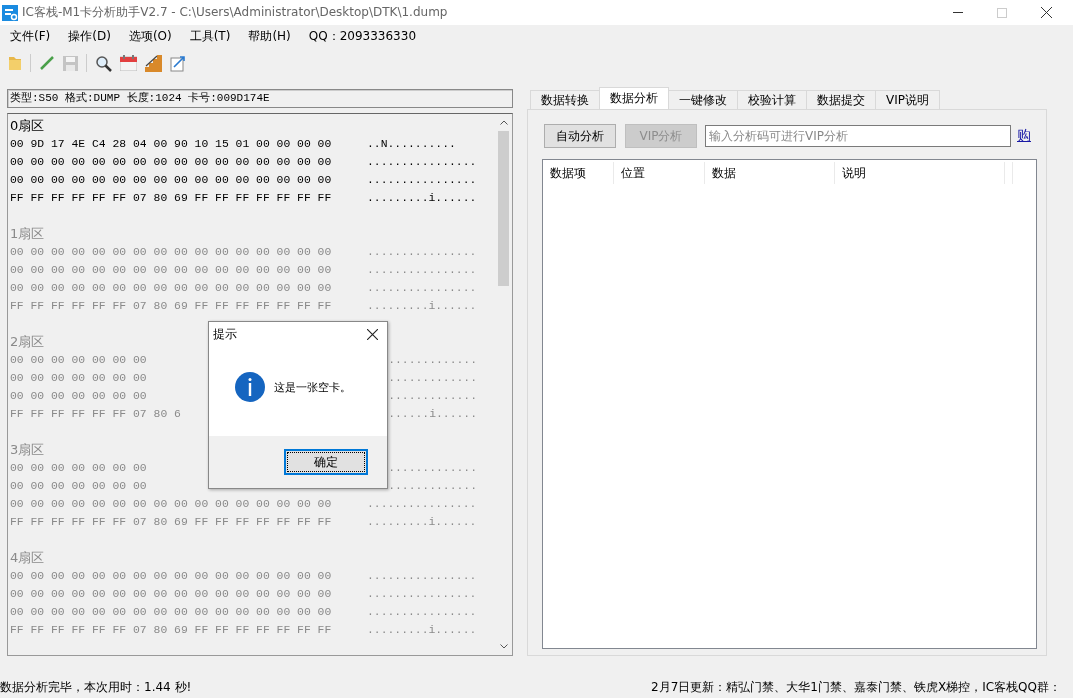  Describe the element at coordinates (30, 36) in the screenshot. I see `menu-item: 文件(F)` at that location.